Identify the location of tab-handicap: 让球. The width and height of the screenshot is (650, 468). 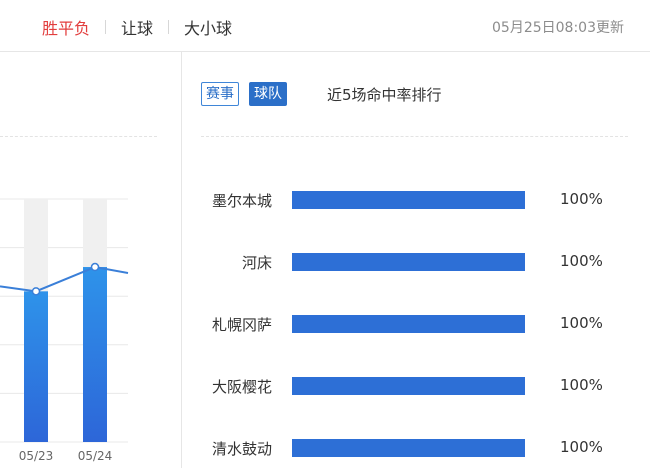
(137, 27).